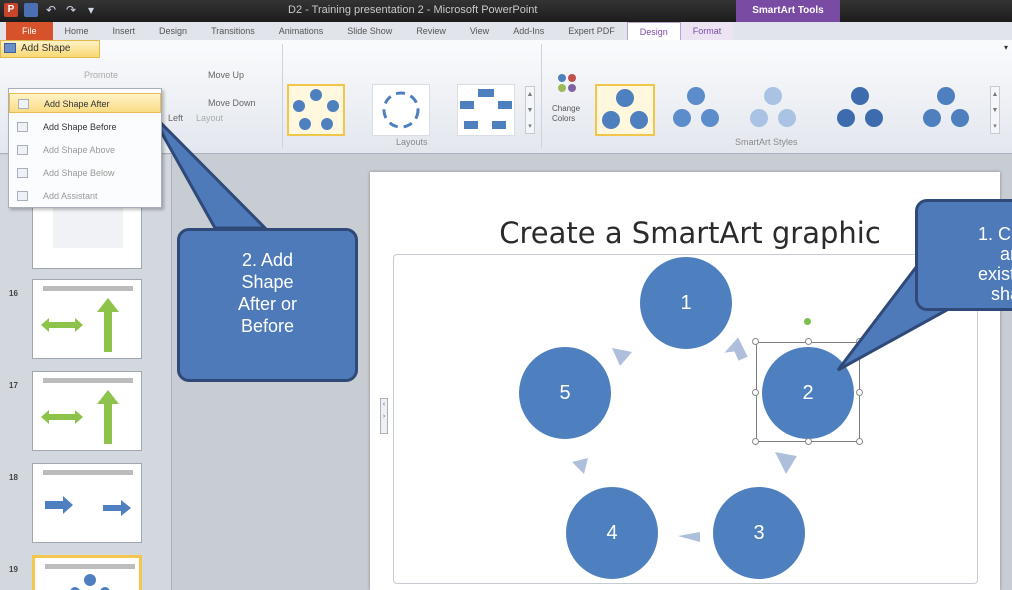 This screenshot has height=590, width=1012. Describe the element at coordinates (80, 127) in the screenshot. I see `menu-item-label: Add Shape Before` at that location.